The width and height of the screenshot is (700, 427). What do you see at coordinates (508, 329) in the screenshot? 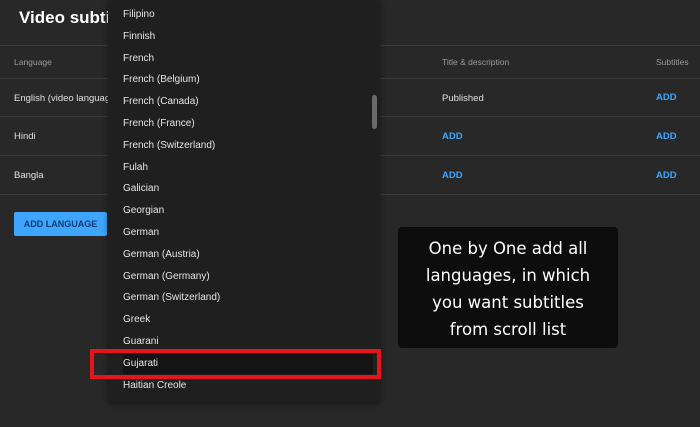
I see `callout-line: from scroll list` at bounding box center [508, 329].